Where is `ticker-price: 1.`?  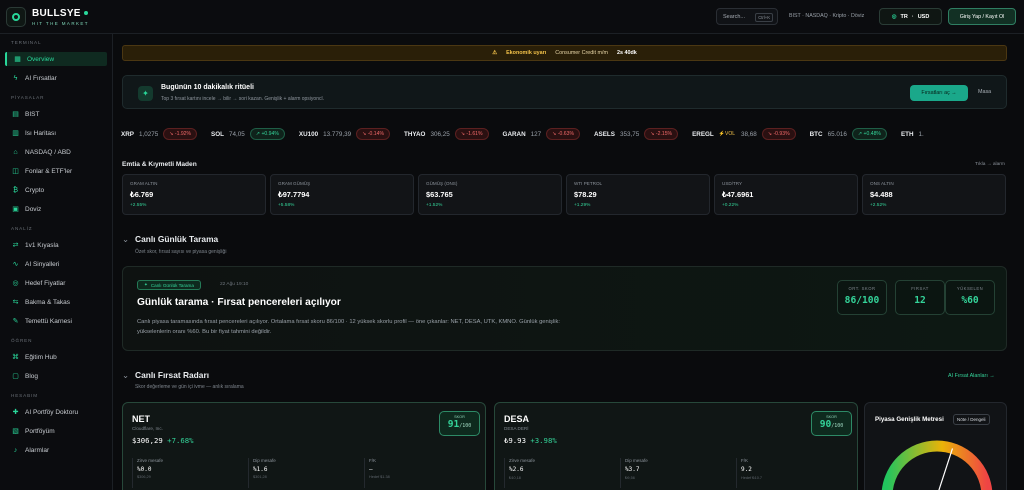
ticker-price: 1. is located at coordinates (921, 134).